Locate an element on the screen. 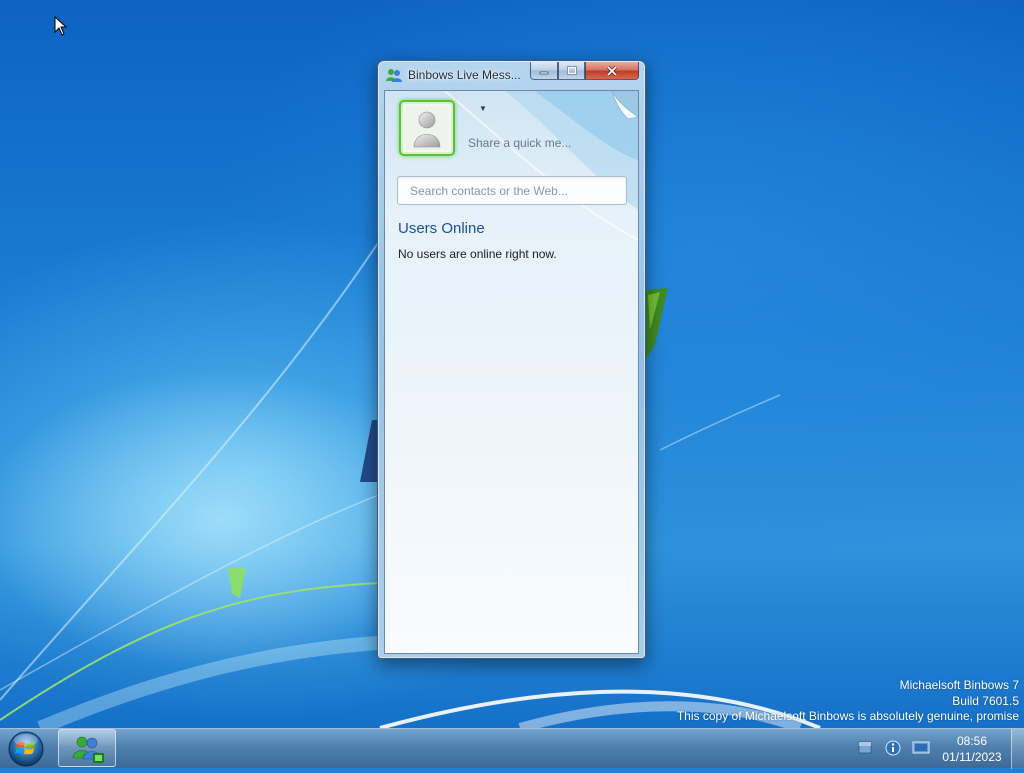  flag-icon is located at coordinates (865, 748).